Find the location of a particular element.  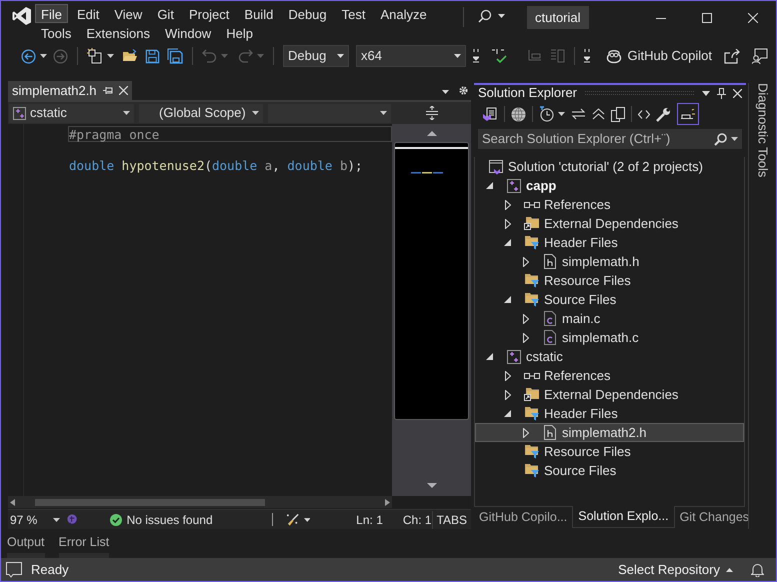

split-icon is located at coordinates (432, 113).